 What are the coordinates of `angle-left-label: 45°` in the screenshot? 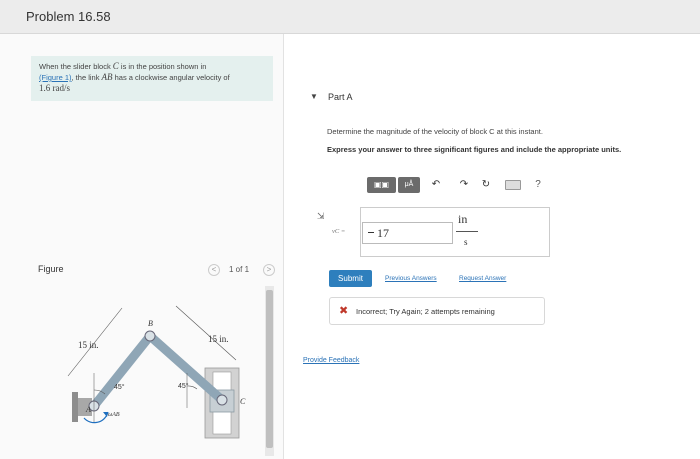 It's located at (119, 387).